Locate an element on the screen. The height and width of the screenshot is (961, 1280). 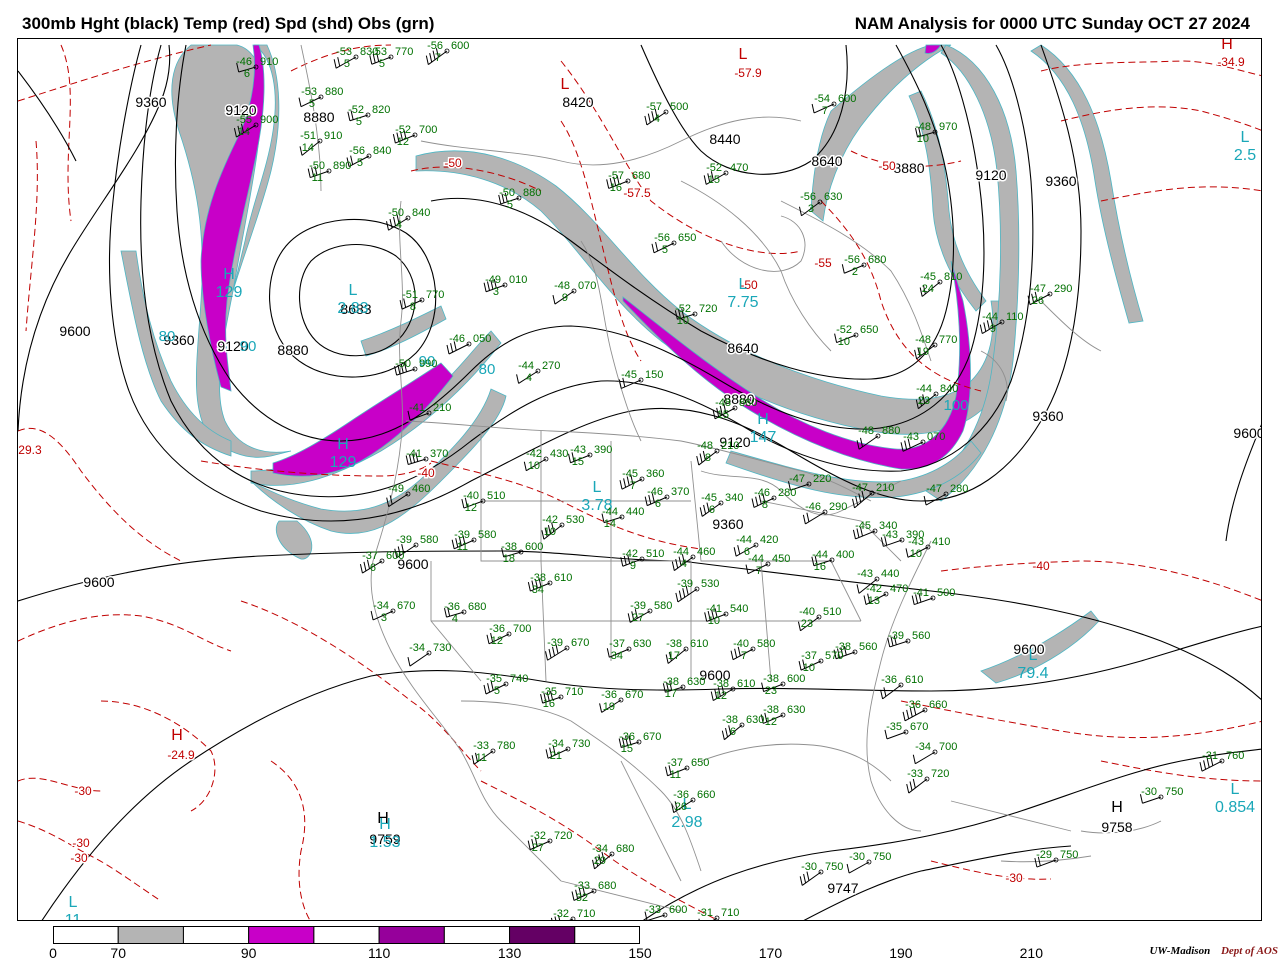
obs-height: 110 is located at coordinates (1015, 317).